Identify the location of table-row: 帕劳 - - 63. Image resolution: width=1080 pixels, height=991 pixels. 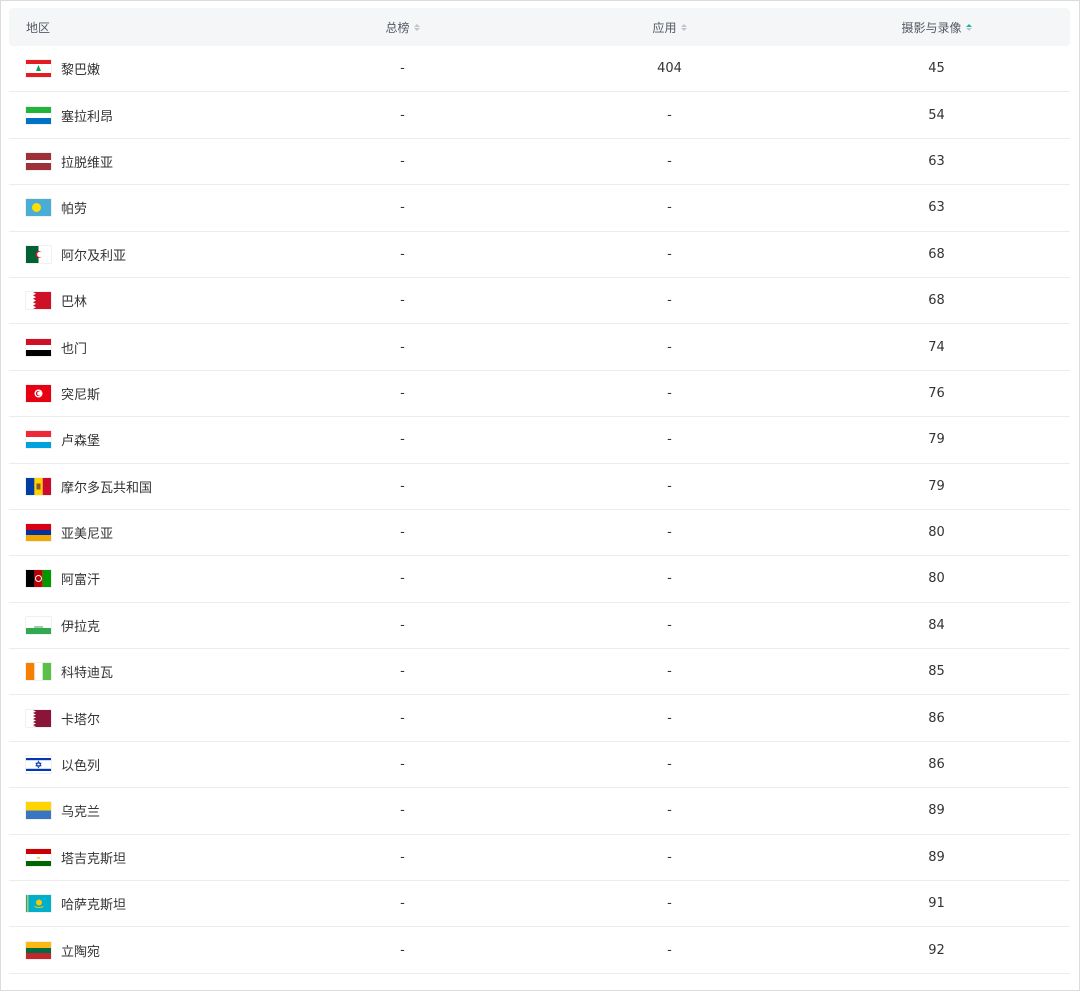
(539, 208).